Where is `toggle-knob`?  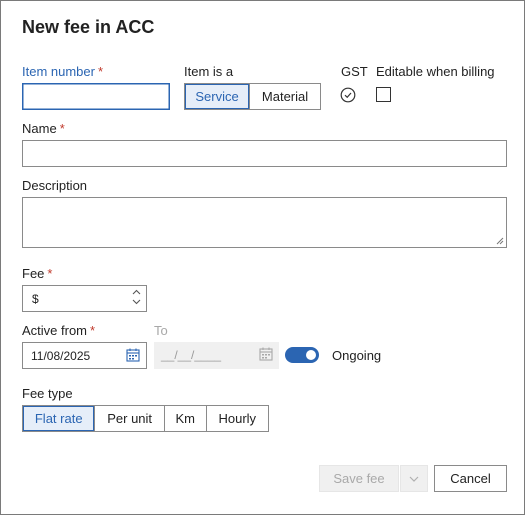
toggle-knob is located at coordinates (311, 355).